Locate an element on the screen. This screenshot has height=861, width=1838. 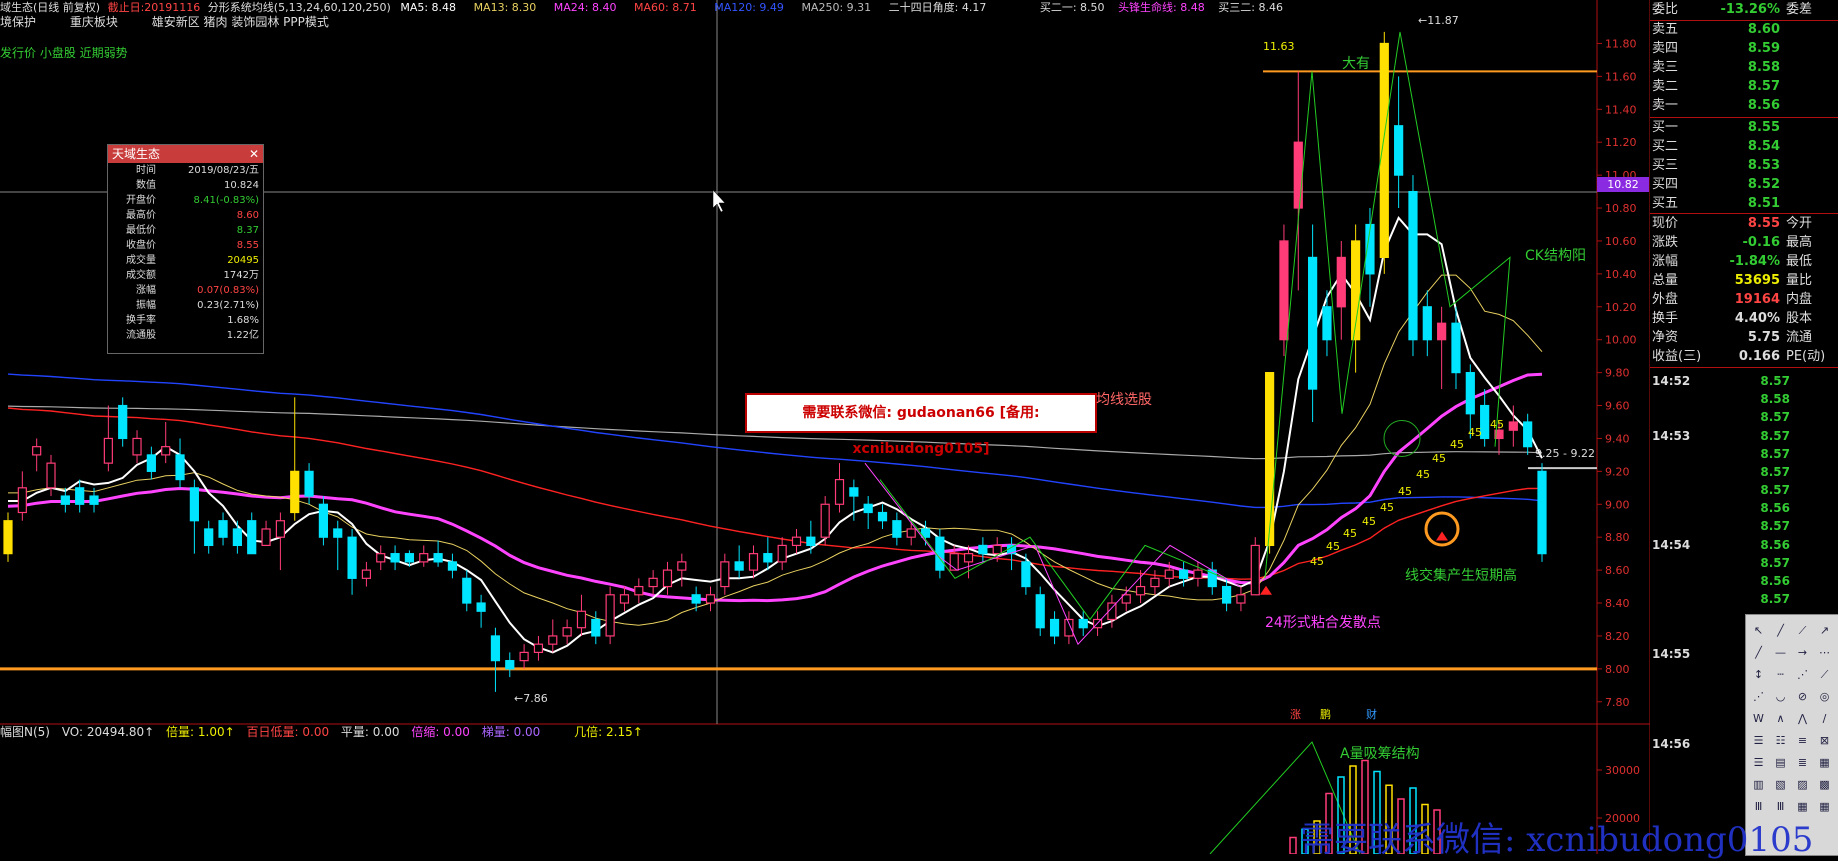
tag-line: 发行价 小盘股 近期弱势 is located at coordinates (64, 53).